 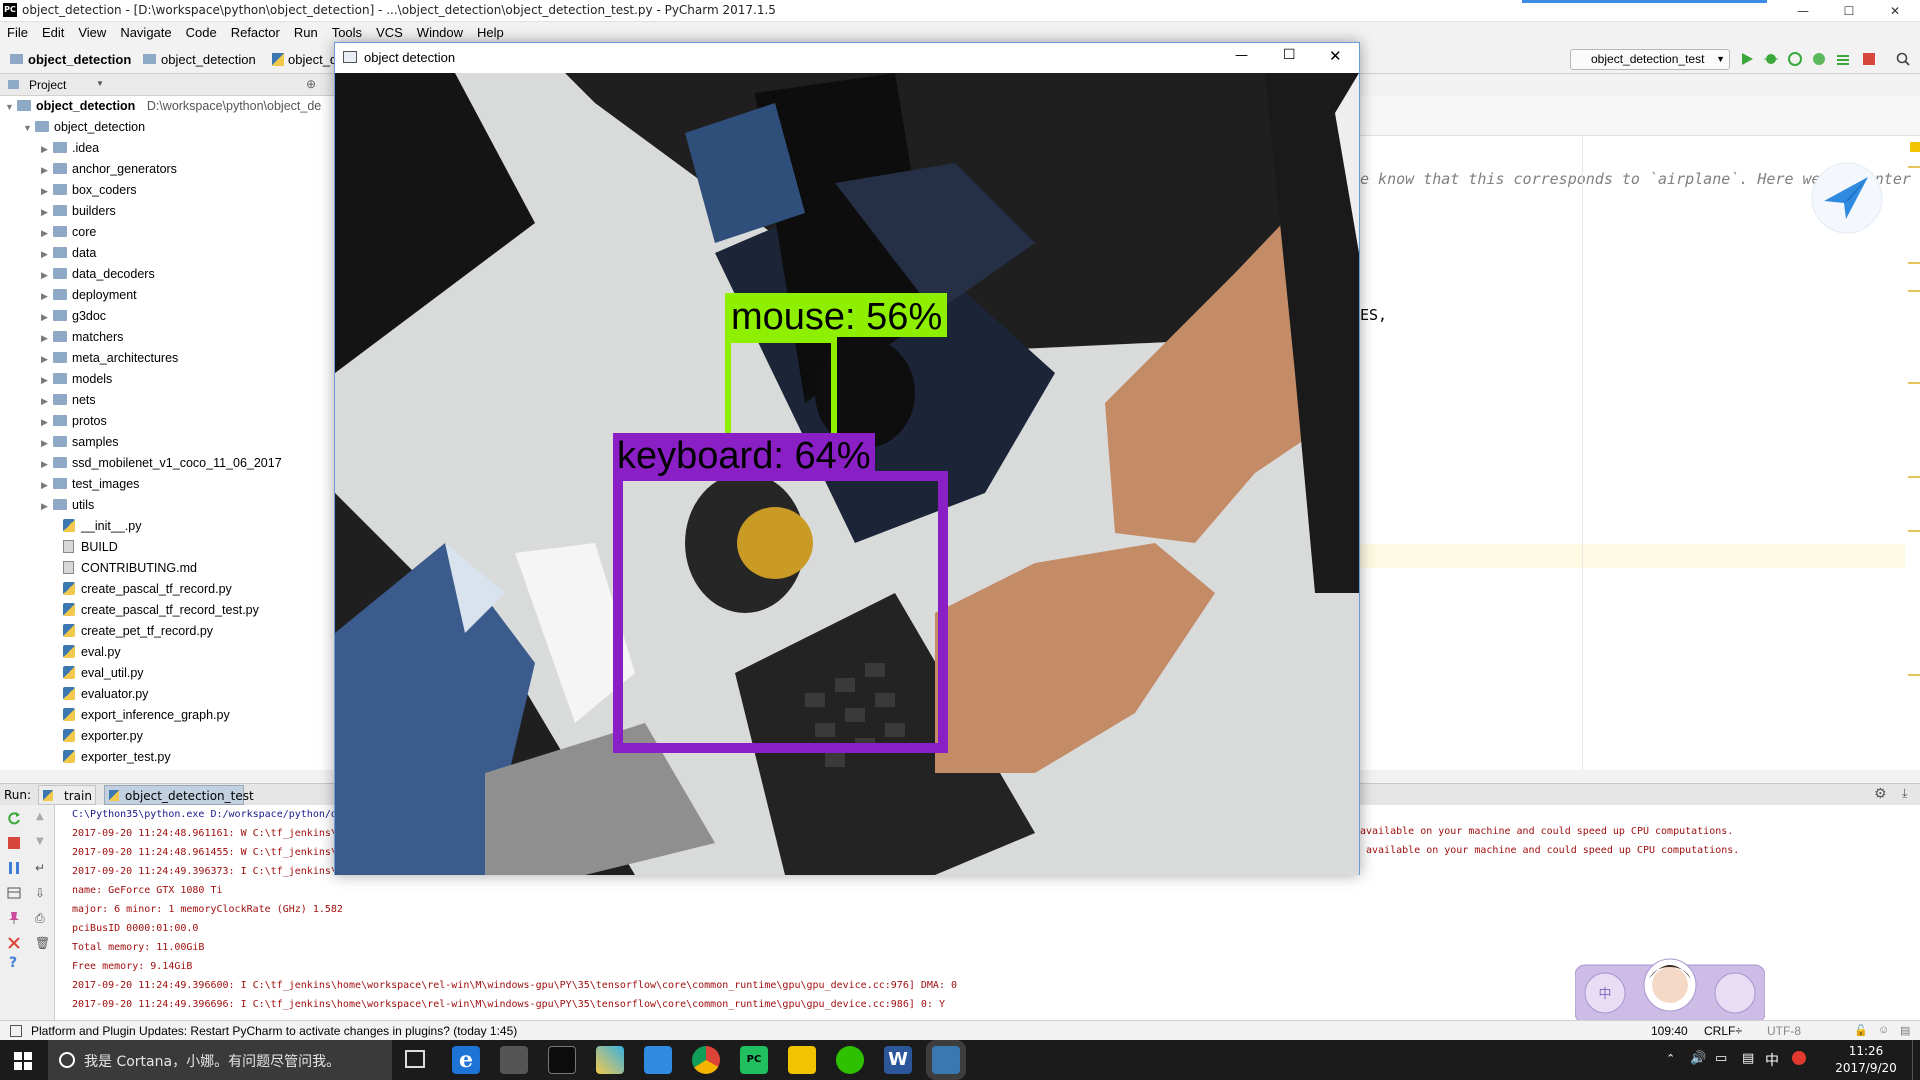 What do you see at coordinates (1335, 56) in the screenshot?
I see `dialog-close-button: ✕` at bounding box center [1335, 56].